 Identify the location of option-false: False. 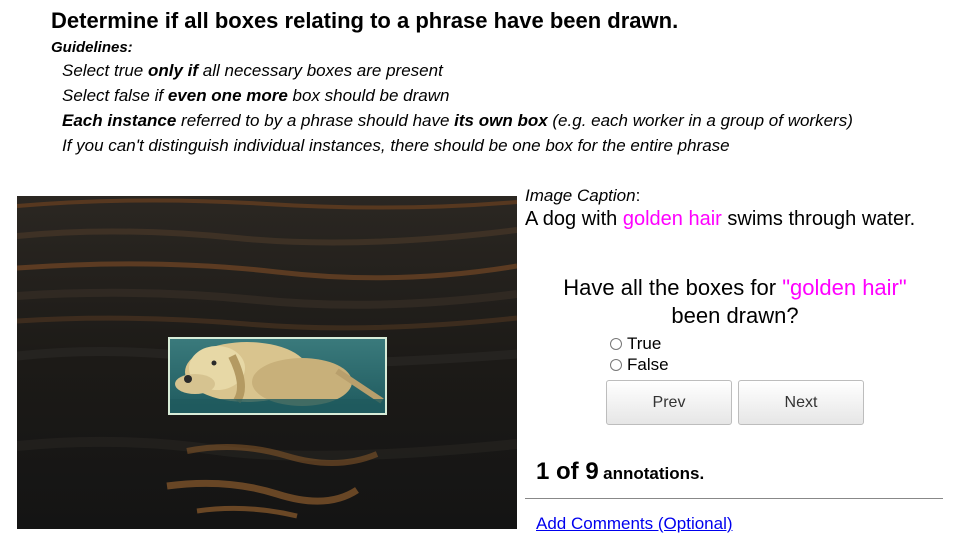
(639, 365).